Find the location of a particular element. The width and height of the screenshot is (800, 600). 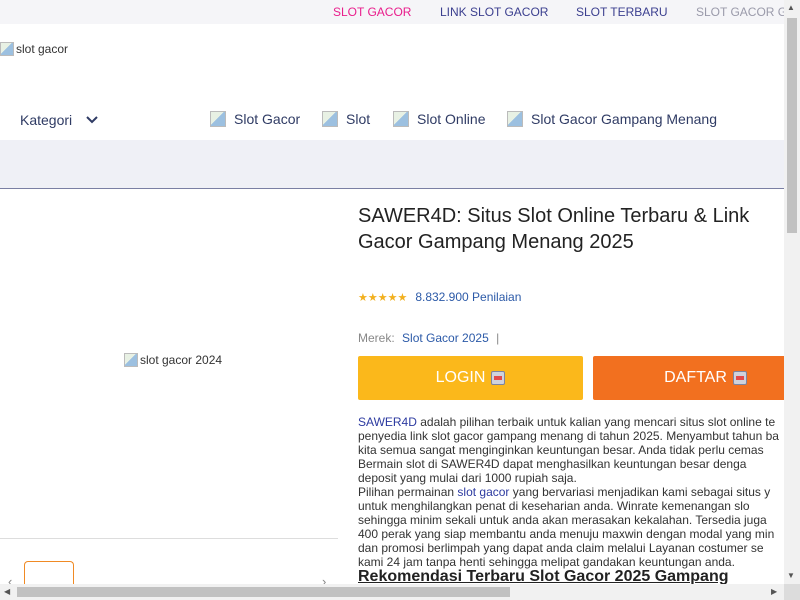

product-image: slot gacor 2024 is located at coordinates (173, 360).